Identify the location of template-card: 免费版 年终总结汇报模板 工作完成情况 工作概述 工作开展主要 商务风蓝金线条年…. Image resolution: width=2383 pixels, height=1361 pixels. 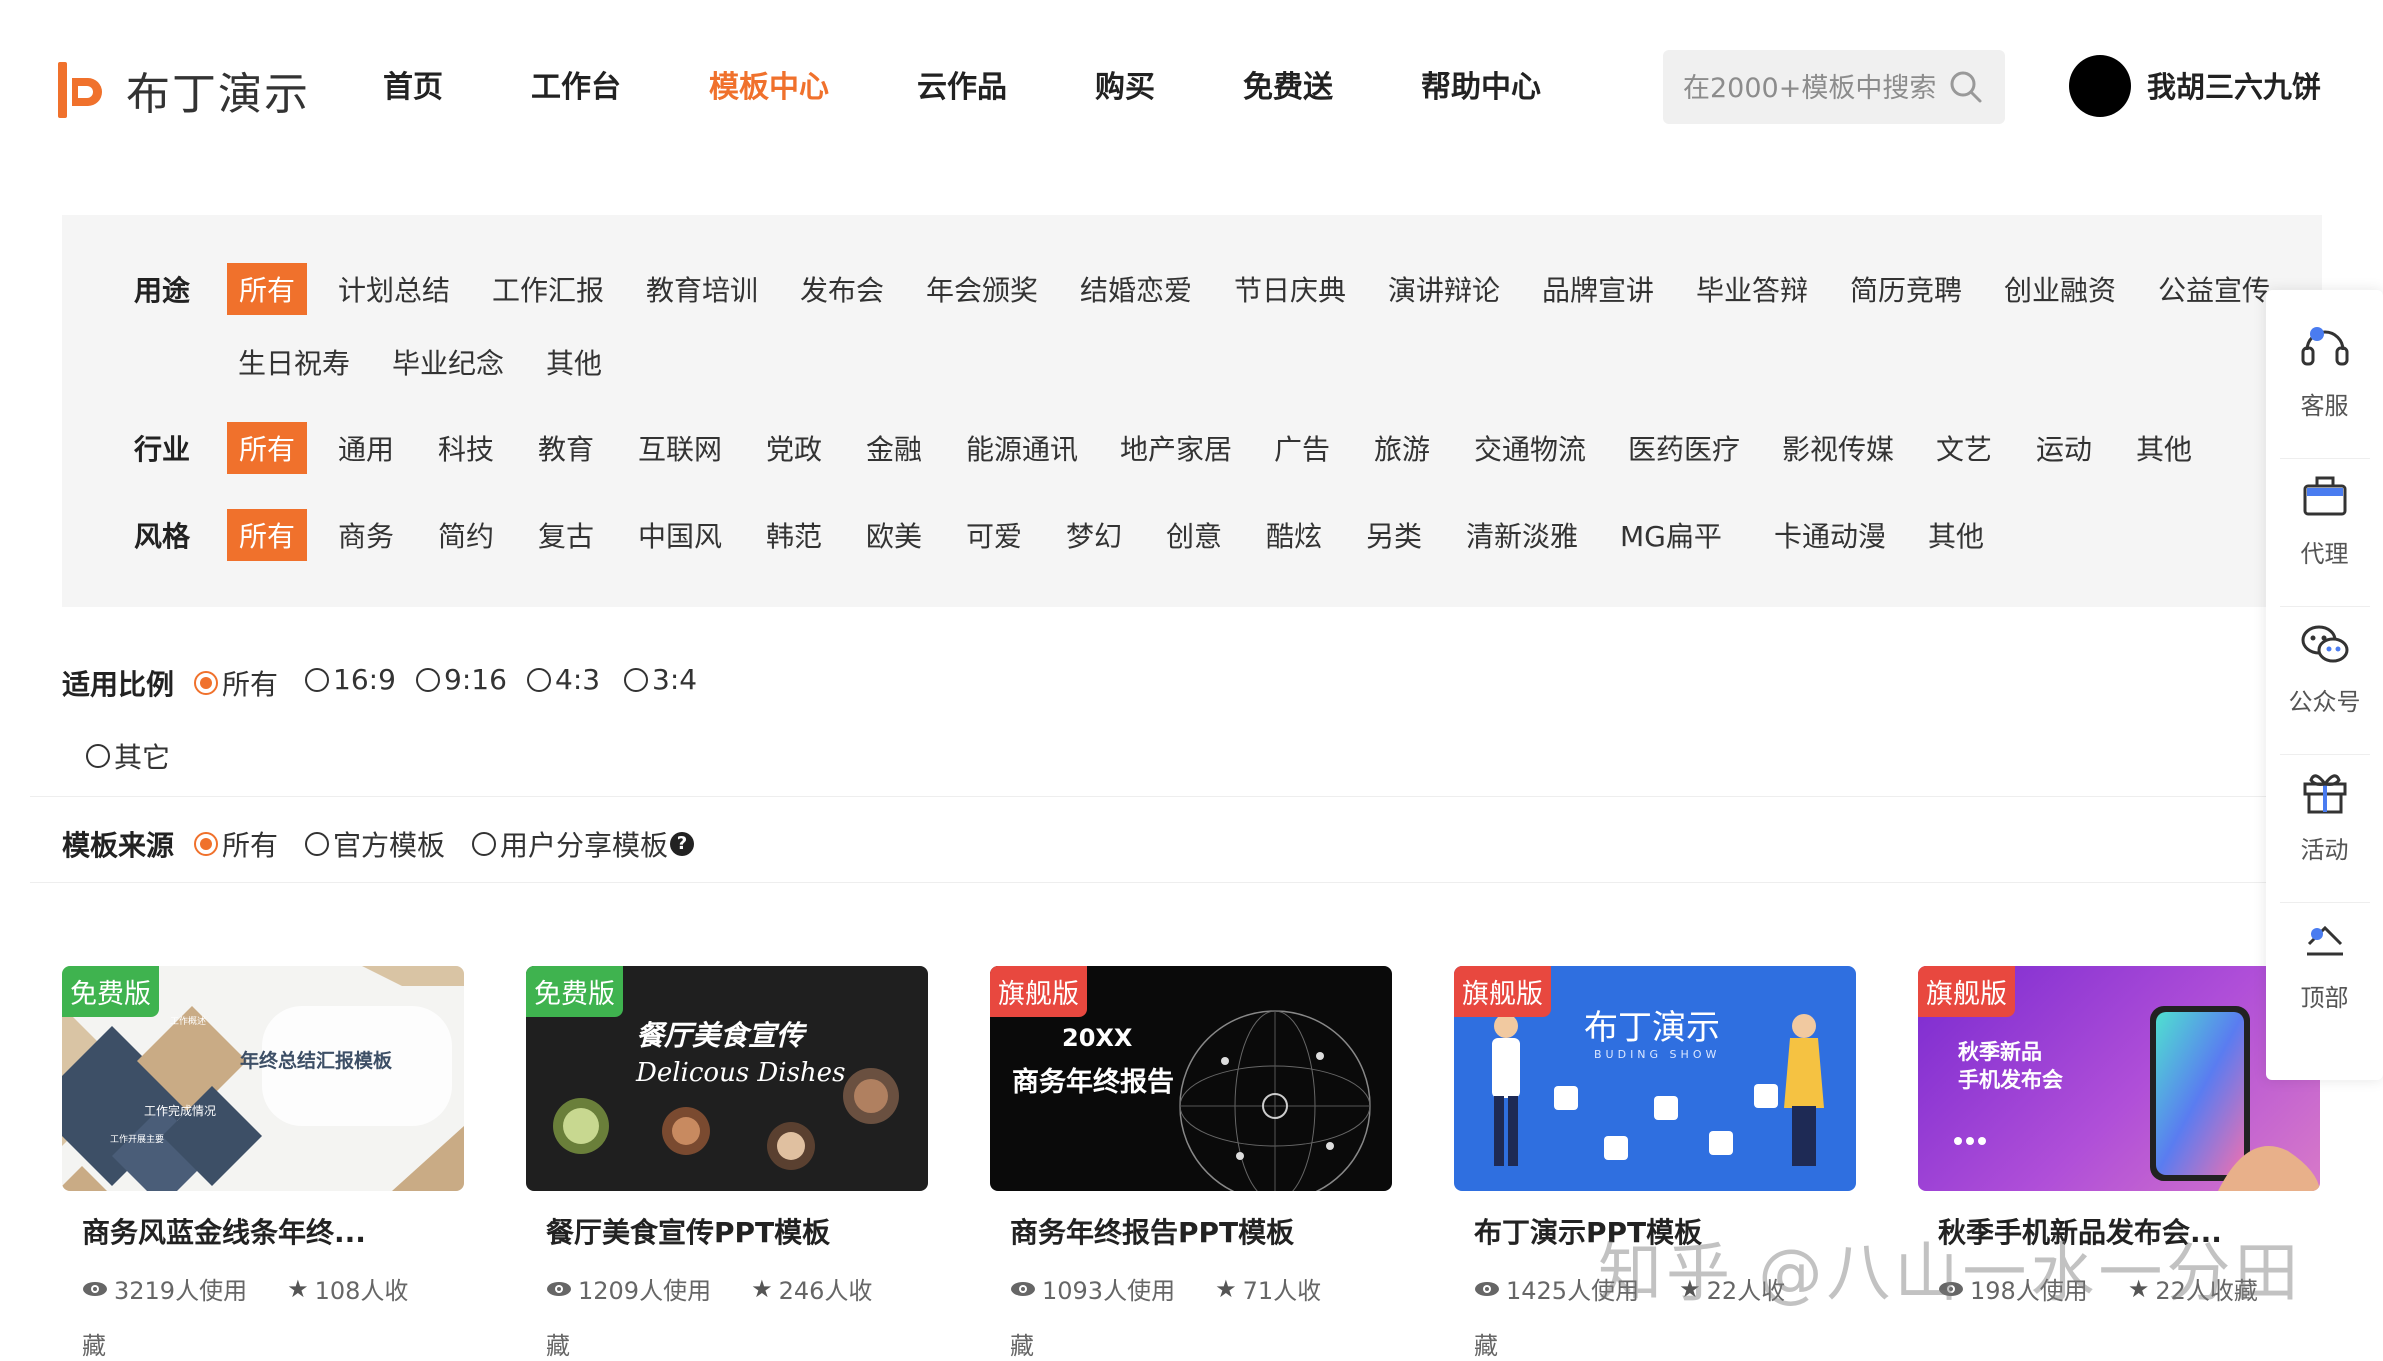
(263, 1163).